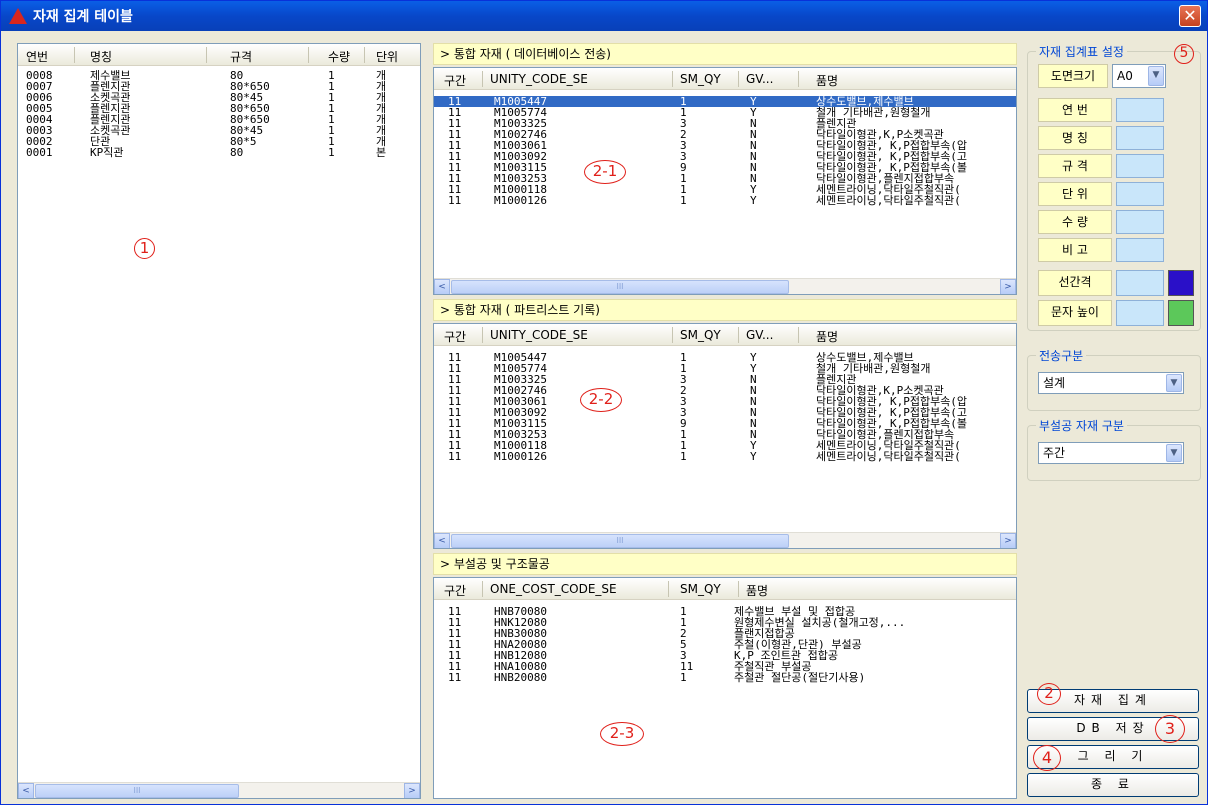  Describe the element at coordinates (110, 108) in the screenshot. I see `table-cell: 플렌지관` at that location.